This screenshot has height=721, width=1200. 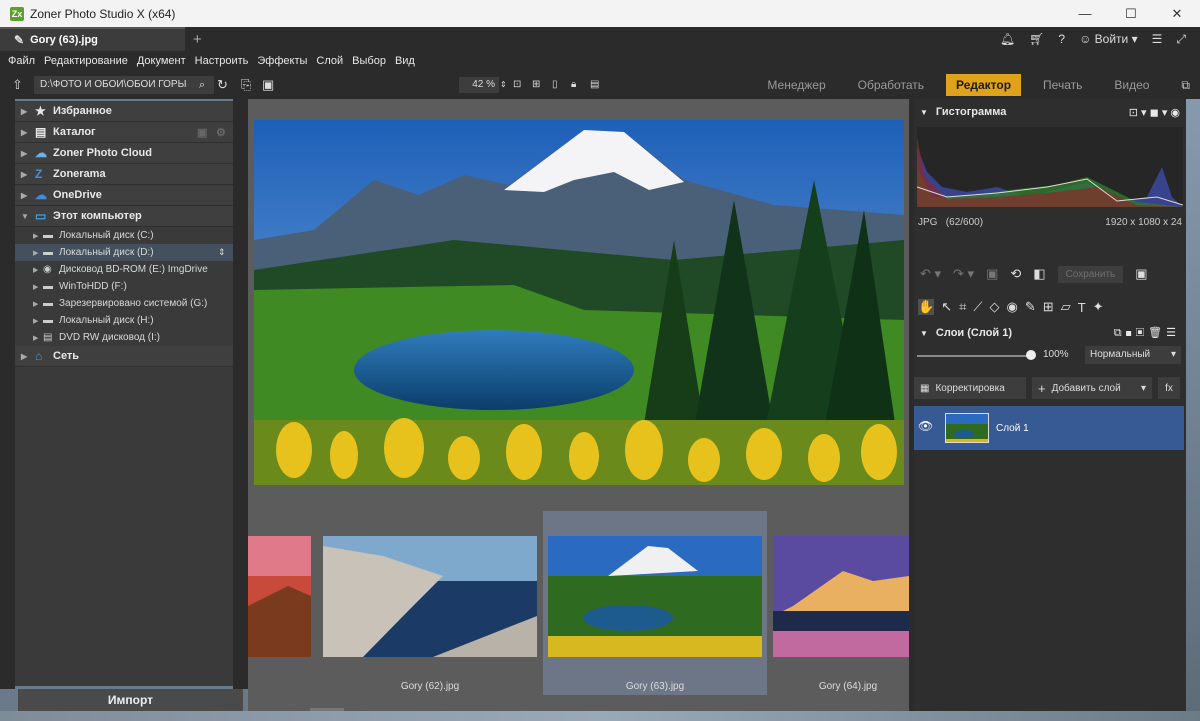 What do you see at coordinates (796, 85) in the screenshot?
I see `tab-manager: Менеджер` at bounding box center [796, 85].